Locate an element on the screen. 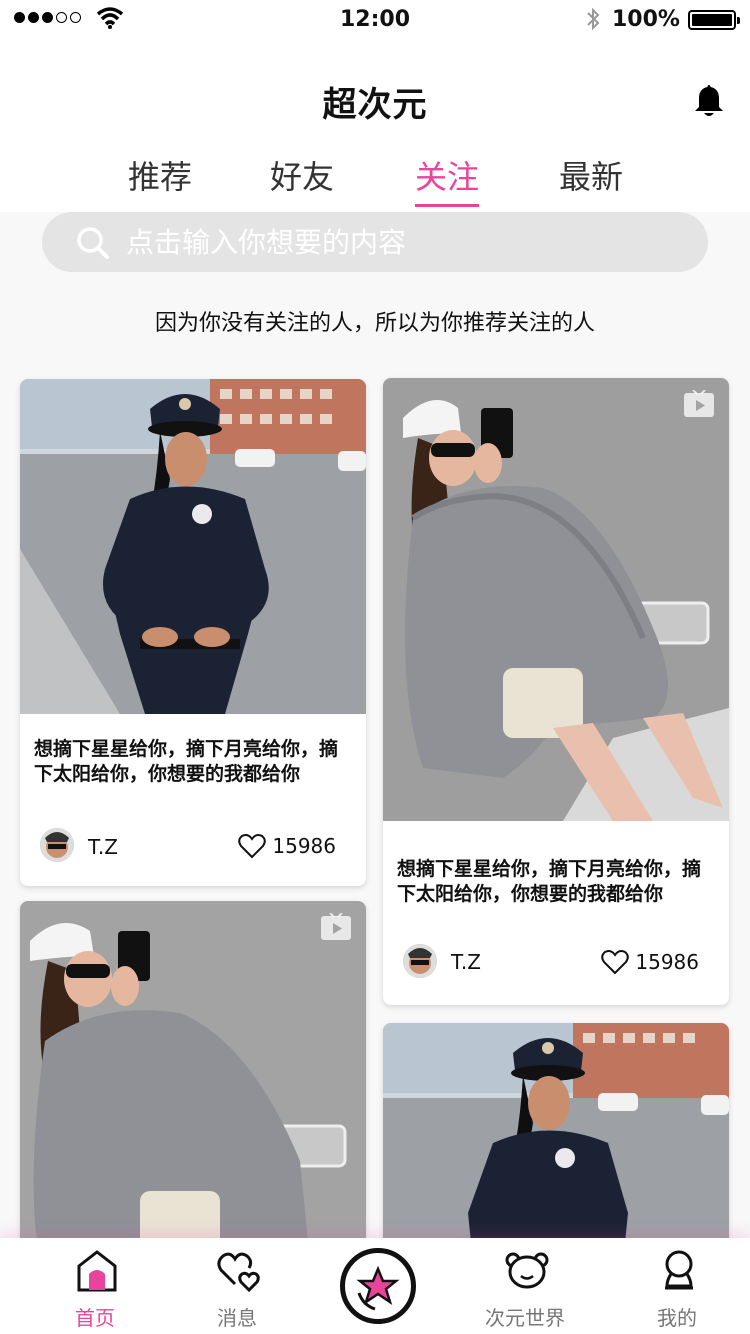 The width and height of the screenshot is (750, 1334). tab-following: 关注 is located at coordinates (447, 179).